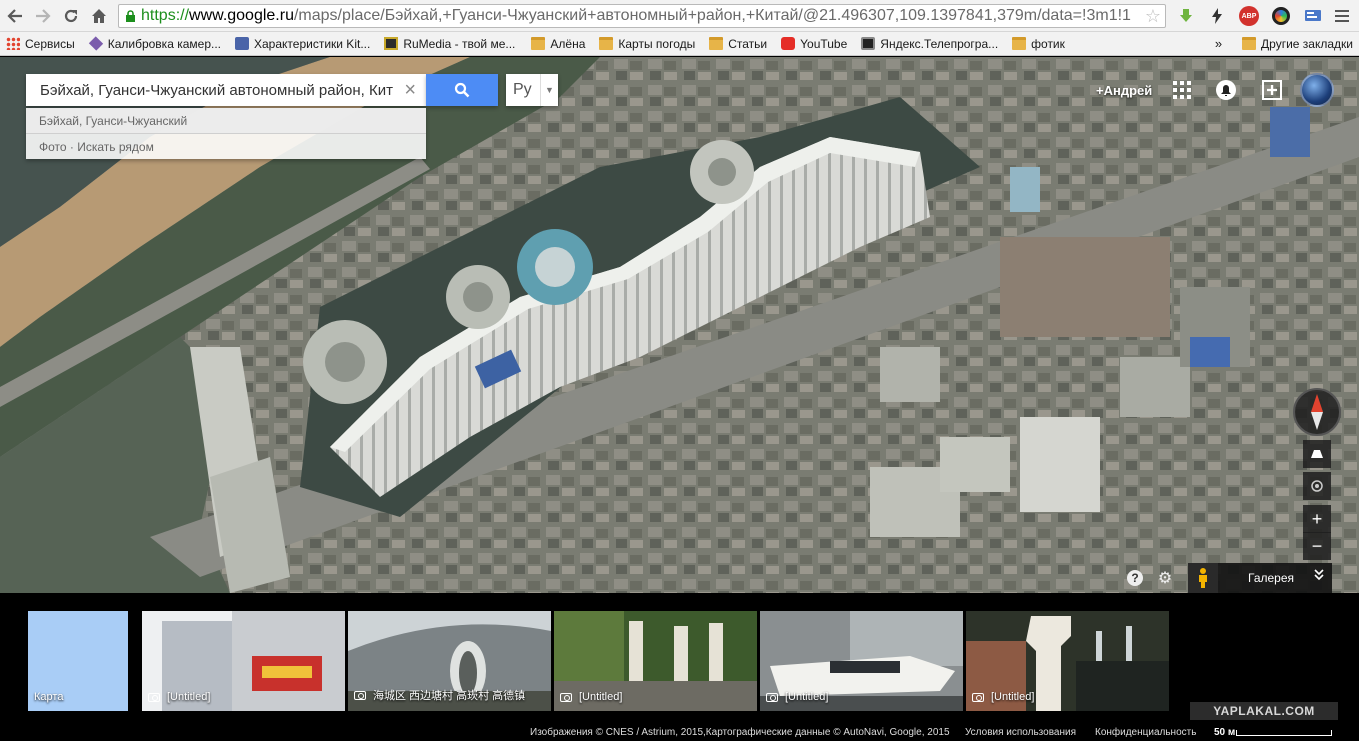 This screenshot has width=1359, height=741. I want to click on bookmark-other: Другие закладки, so click(1297, 44).